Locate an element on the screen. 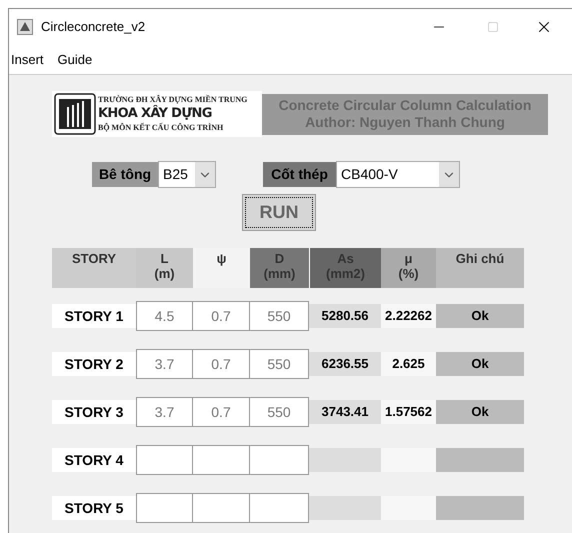 This screenshot has height=533, width=572. header-unit: (m) is located at coordinates (164, 273).